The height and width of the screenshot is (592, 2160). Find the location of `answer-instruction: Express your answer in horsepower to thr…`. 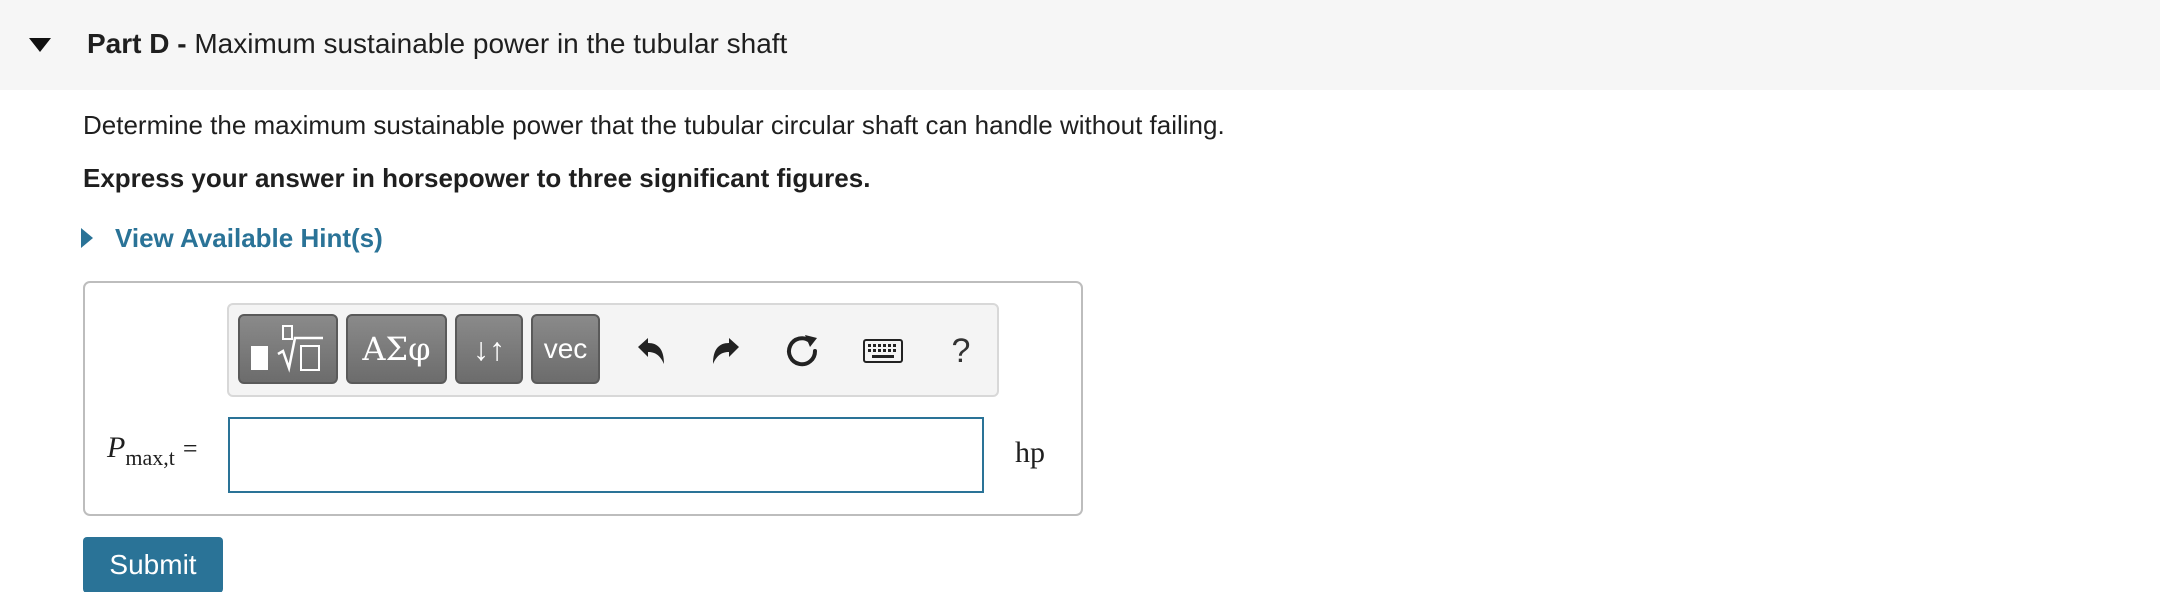

answer-instruction: Express your answer in horsepower to thr… is located at coordinates (477, 178).